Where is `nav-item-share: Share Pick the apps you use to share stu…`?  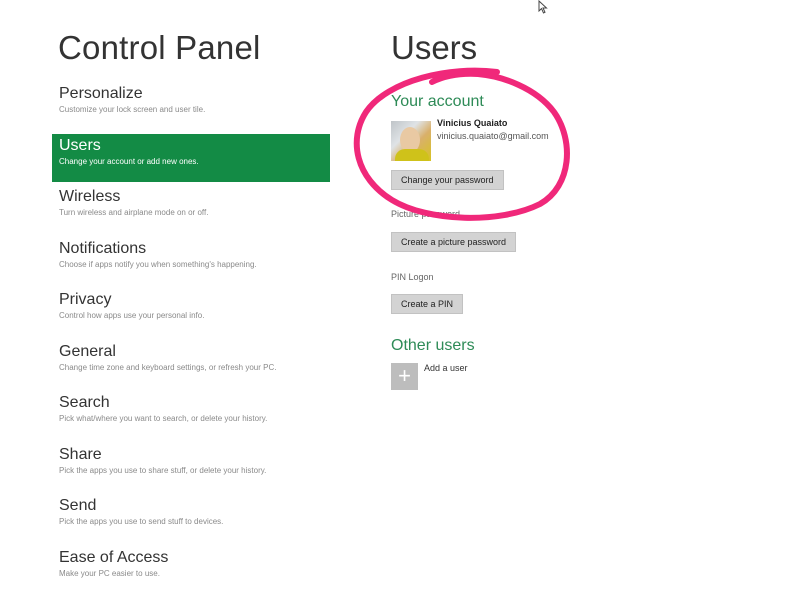 nav-item-share: Share Pick the apps you use to share stu… is located at coordinates (191, 467).